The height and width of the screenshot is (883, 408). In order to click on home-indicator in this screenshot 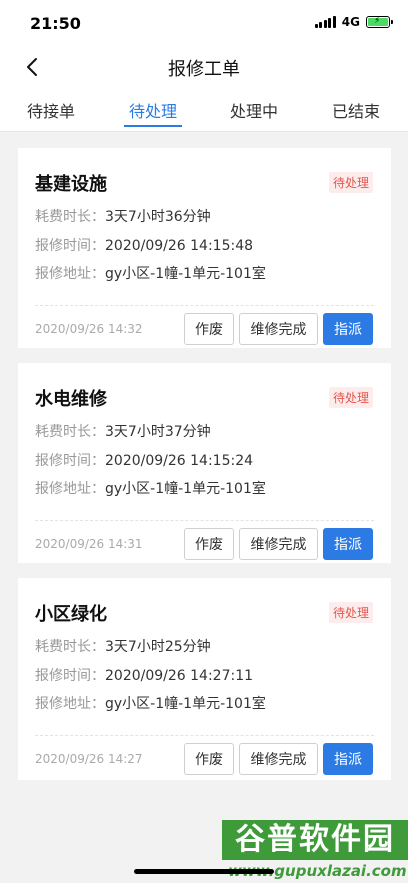, I will do `click(204, 871)`.